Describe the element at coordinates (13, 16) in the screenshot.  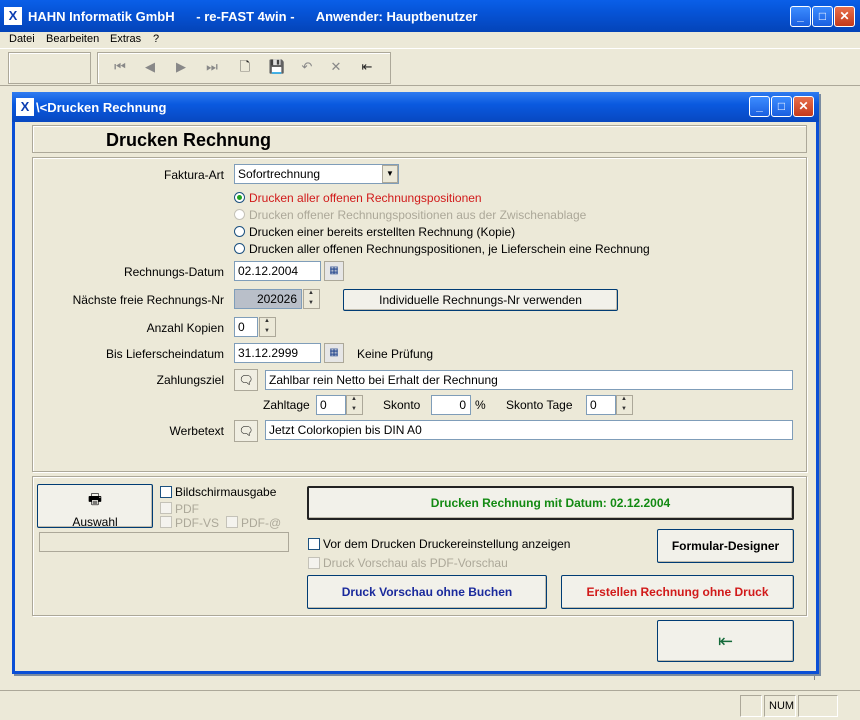
I see `app-logo-icon: X` at that location.